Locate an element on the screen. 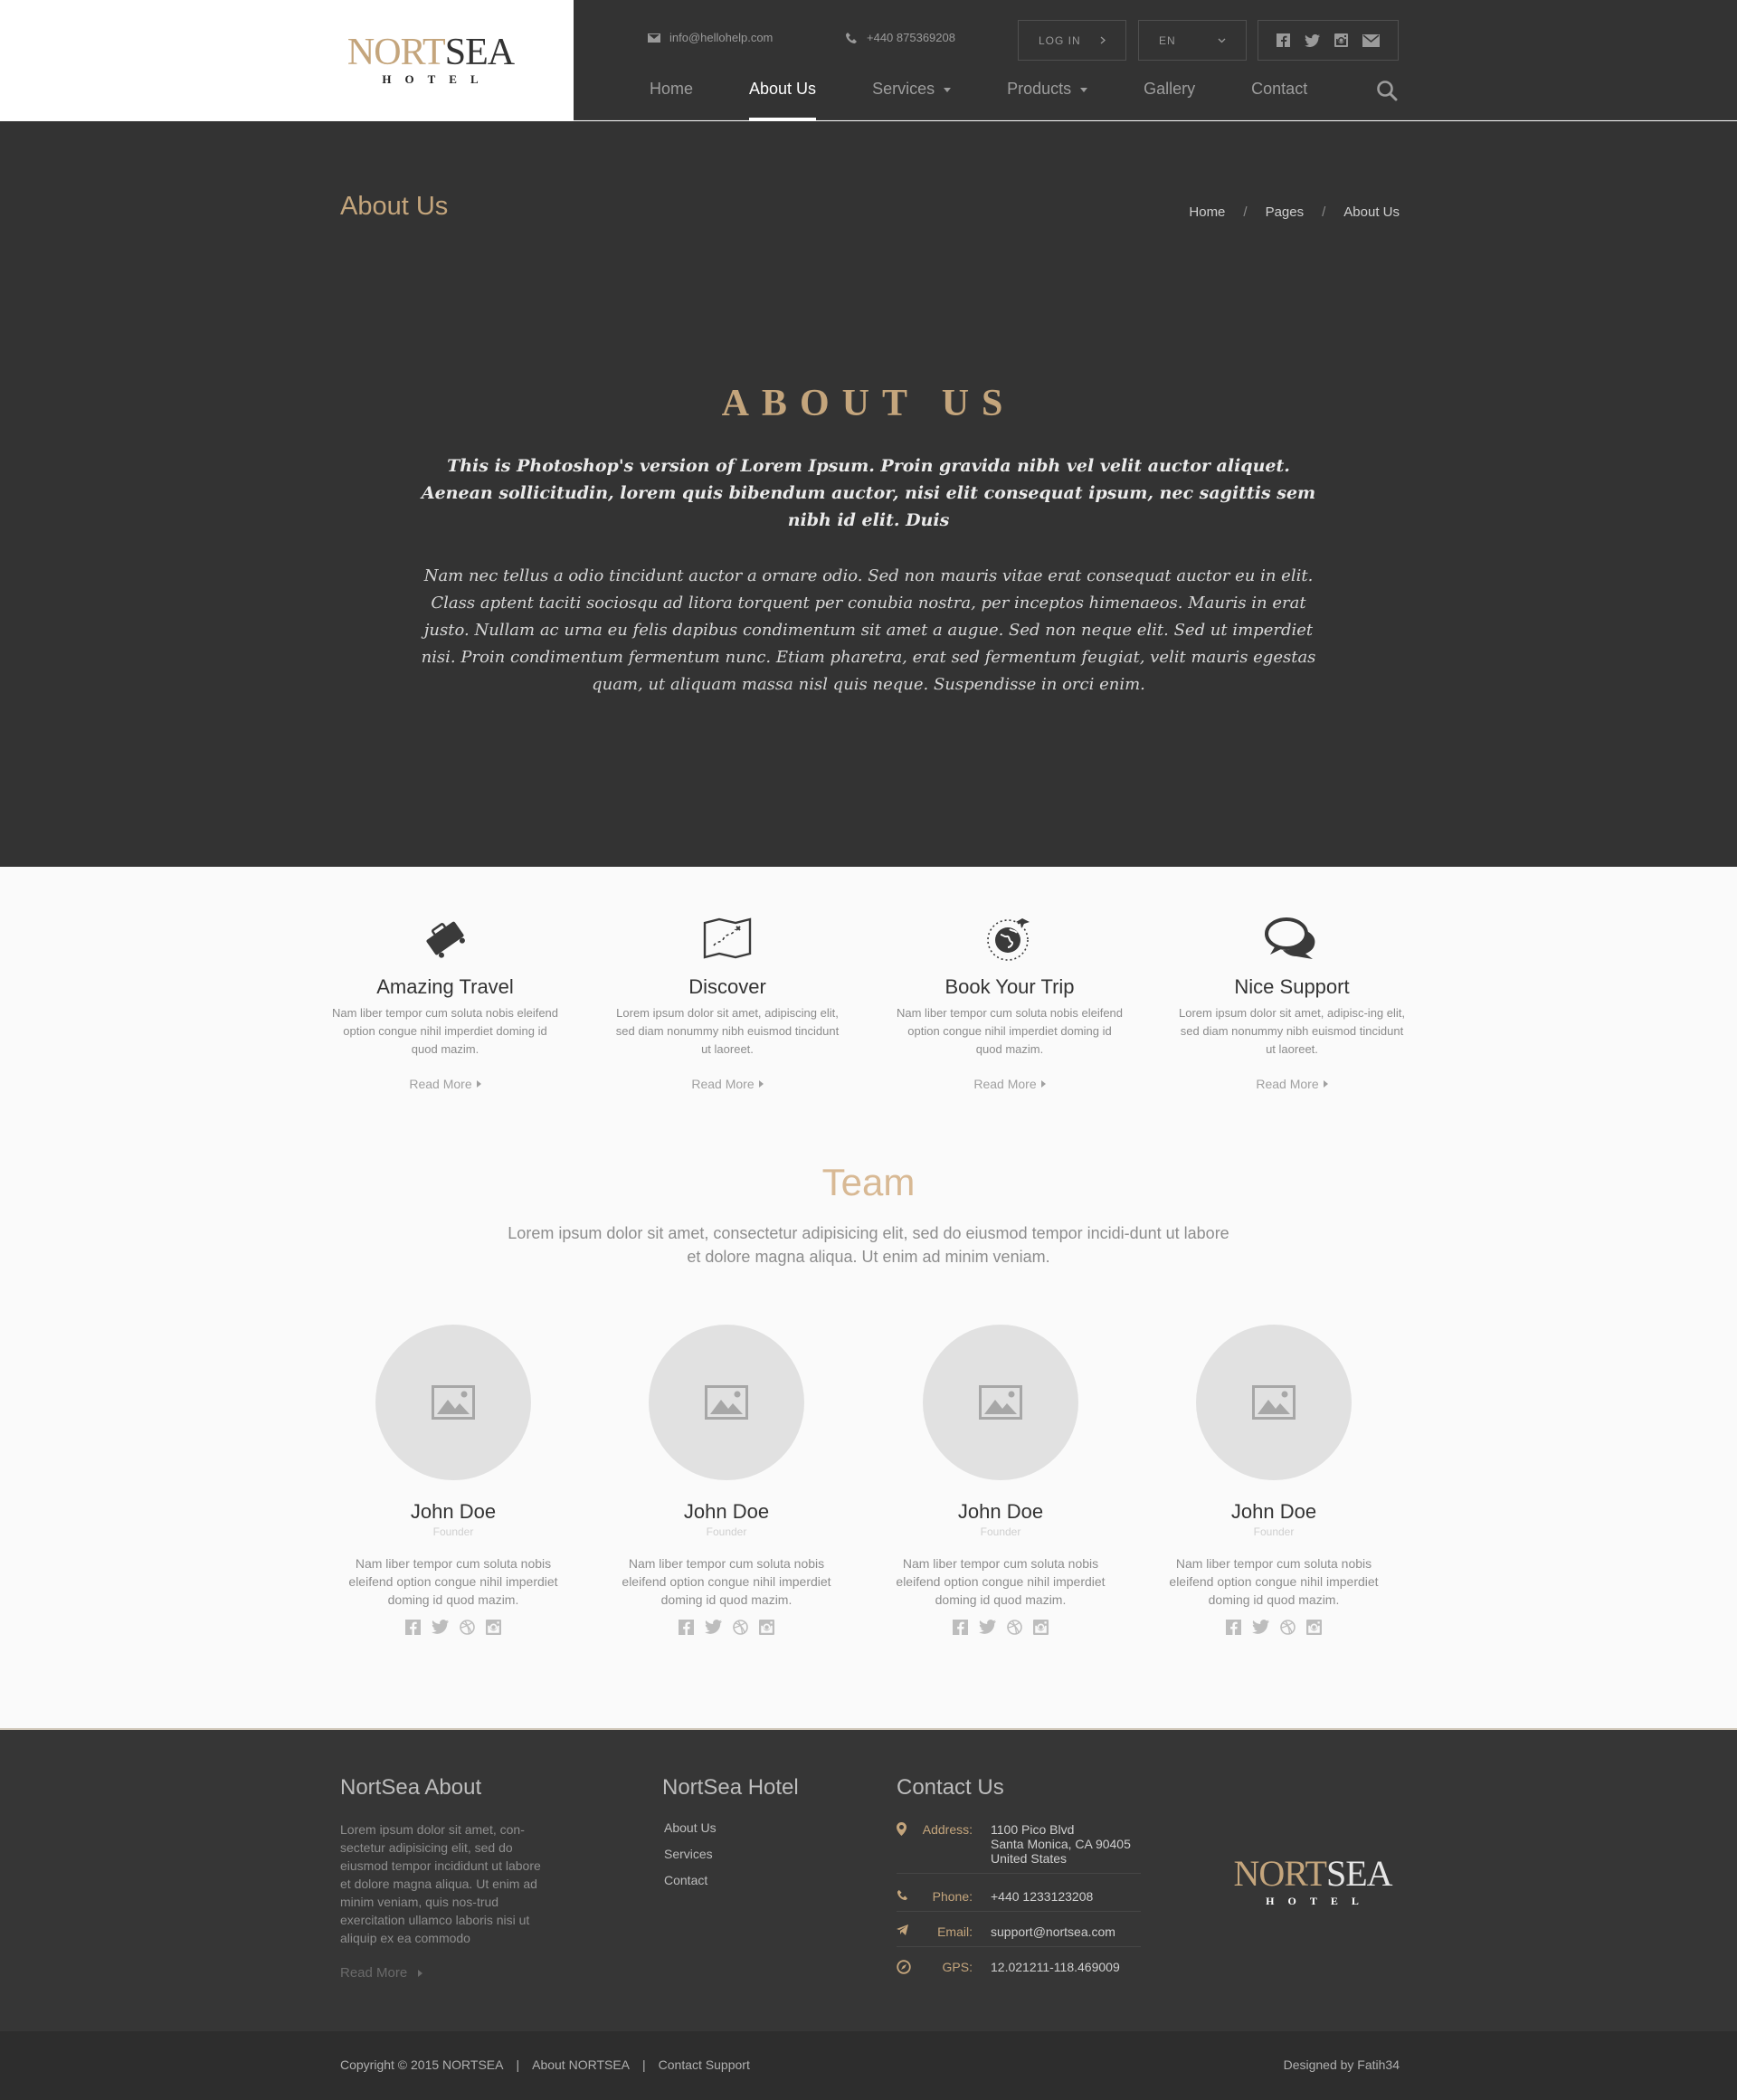  map-pin-icon is located at coordinates (901, 1829).